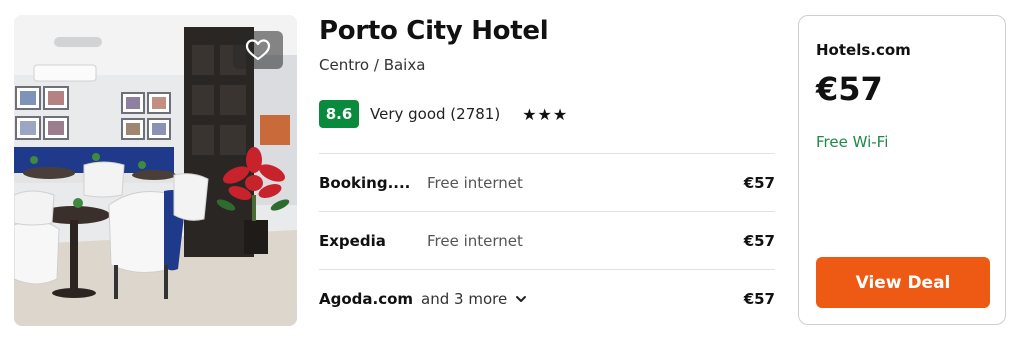  Describe the element at coordinates (521, 299) in the screenshot. I see `chevron-down-icon` at that location.